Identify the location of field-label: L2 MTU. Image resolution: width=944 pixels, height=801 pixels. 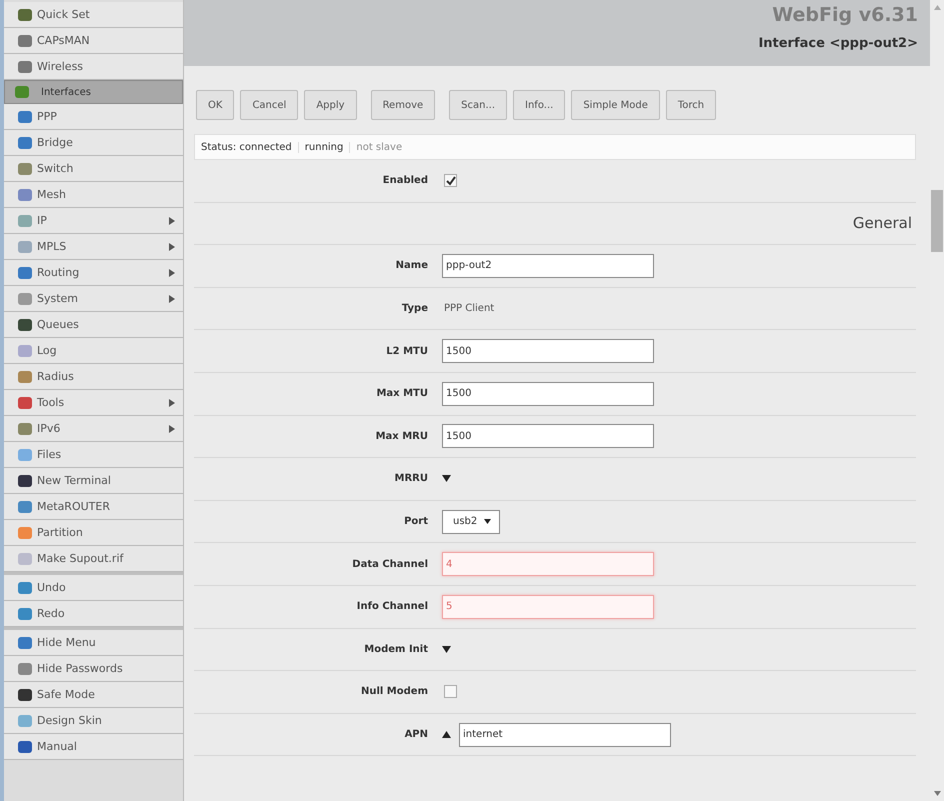
(407, 351).